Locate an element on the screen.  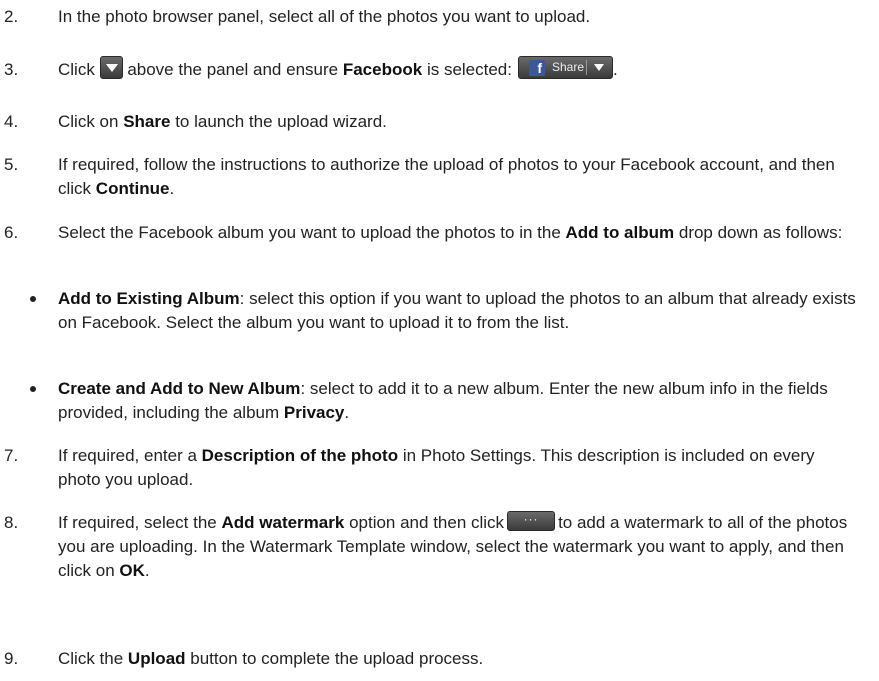
step-emphasis: Share is located at coordinates (147, 121).